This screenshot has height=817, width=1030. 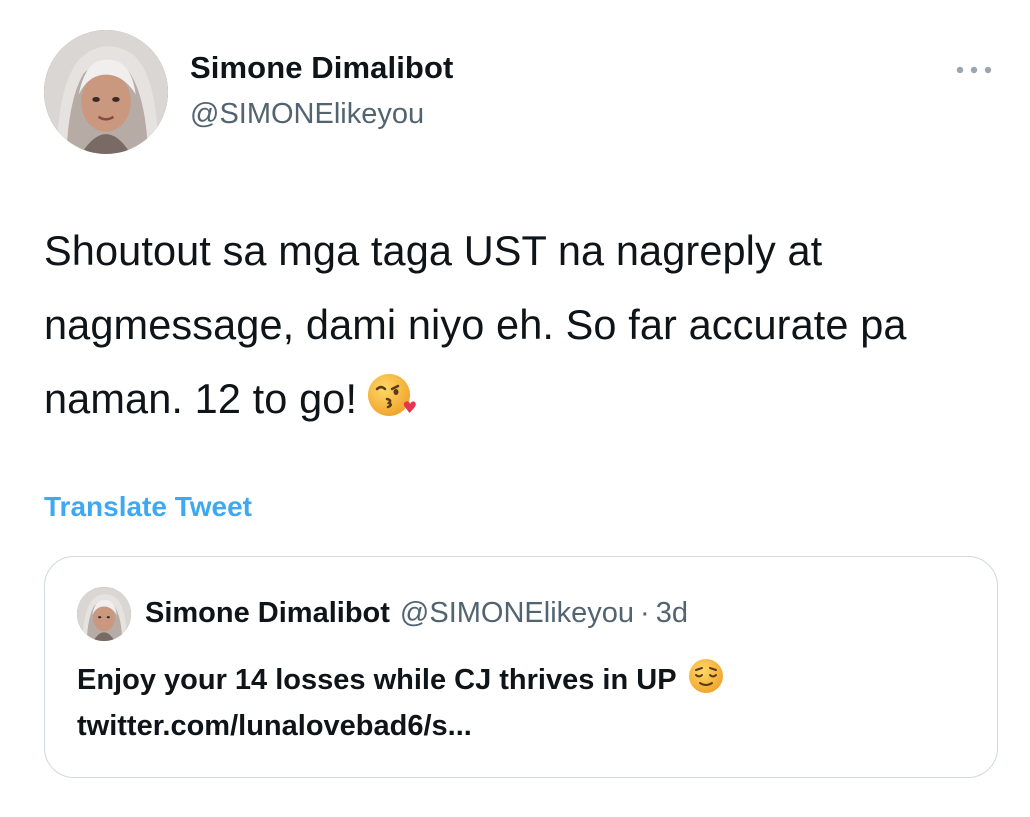 I want to click on author-name: Simone Dimalibot, so click(x=321, y=68).